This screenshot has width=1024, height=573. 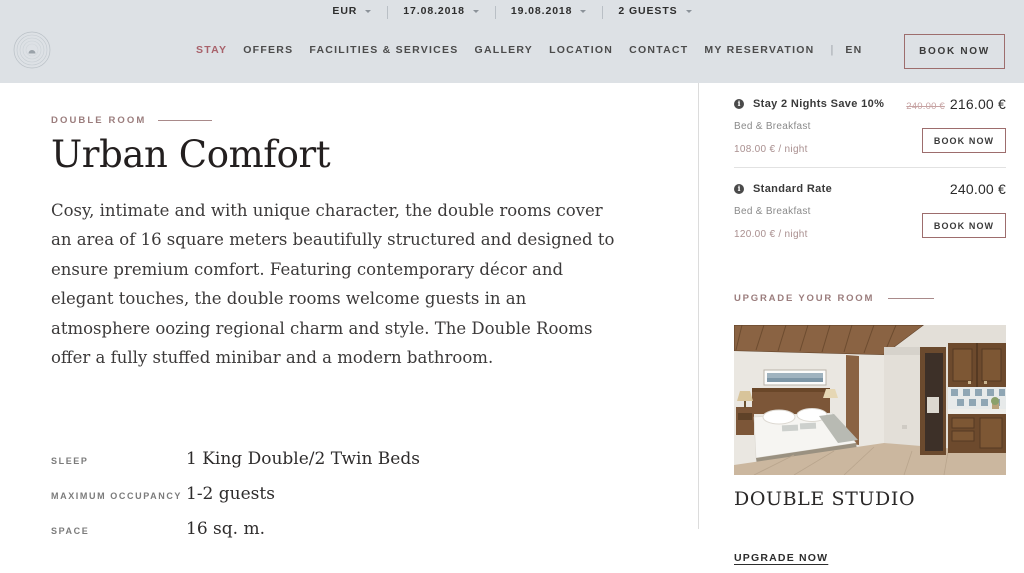 I want to click on spec-label-sleep: SLEEP, so click(x=70, y=460).